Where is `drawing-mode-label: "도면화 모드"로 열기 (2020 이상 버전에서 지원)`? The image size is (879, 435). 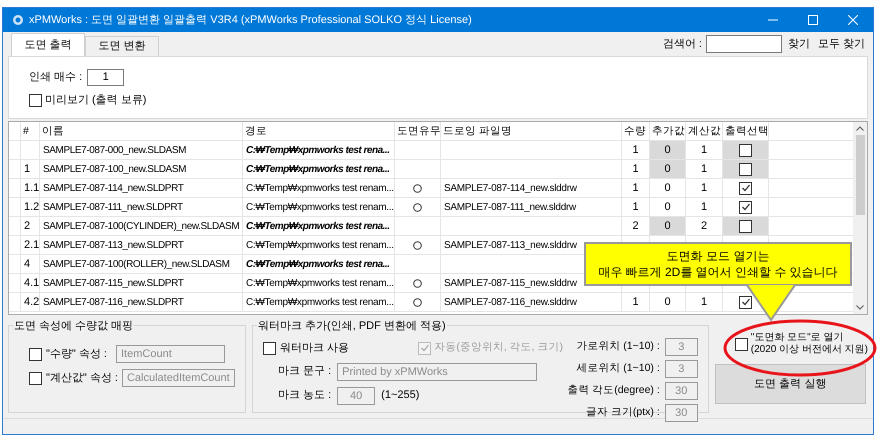
drawing-mode-label: "도면화 모드"로 열기 (2020 이상 버전에서 지원) is located at coordinates (809, 344).